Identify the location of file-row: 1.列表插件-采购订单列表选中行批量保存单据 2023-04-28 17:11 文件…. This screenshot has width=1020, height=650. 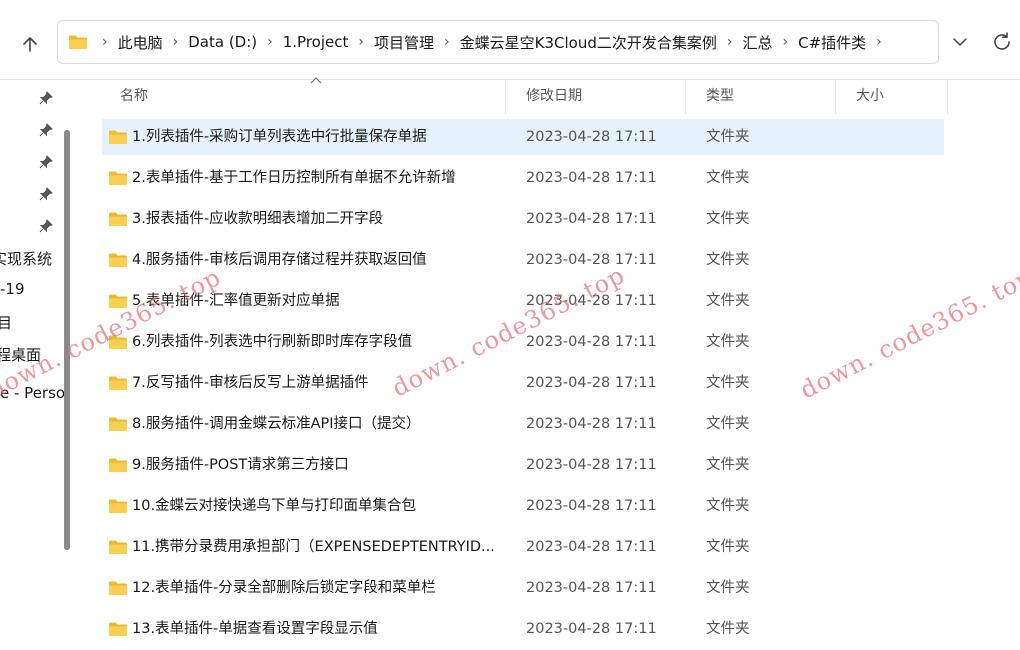
(523, 137).